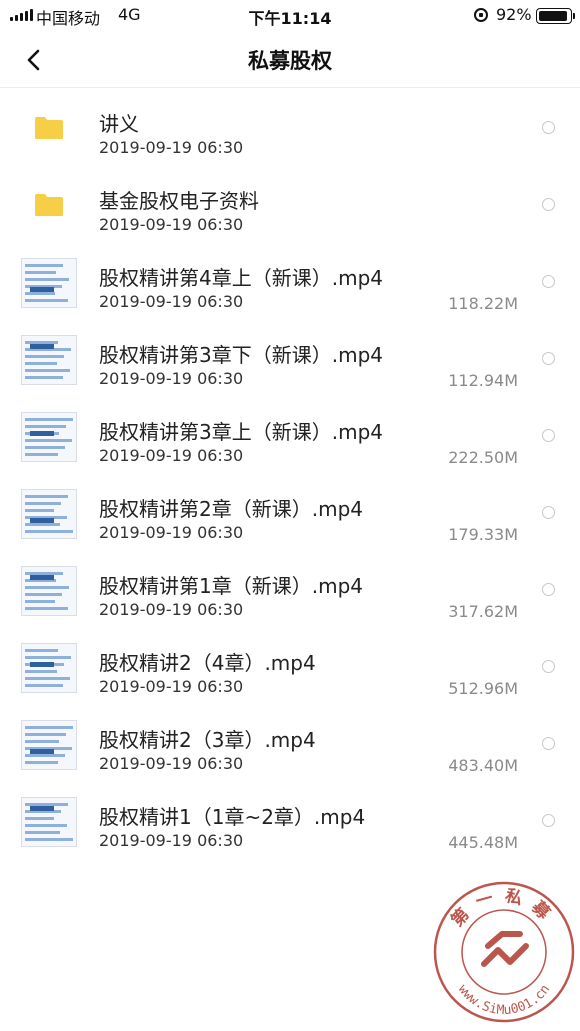 This screenshot has width=580, height=1031. Describe the element at coordinates (504, 952) in the screenshot. I see `watermark-seal-logo: 第一私募 www.SiMu001.cn` at that location.